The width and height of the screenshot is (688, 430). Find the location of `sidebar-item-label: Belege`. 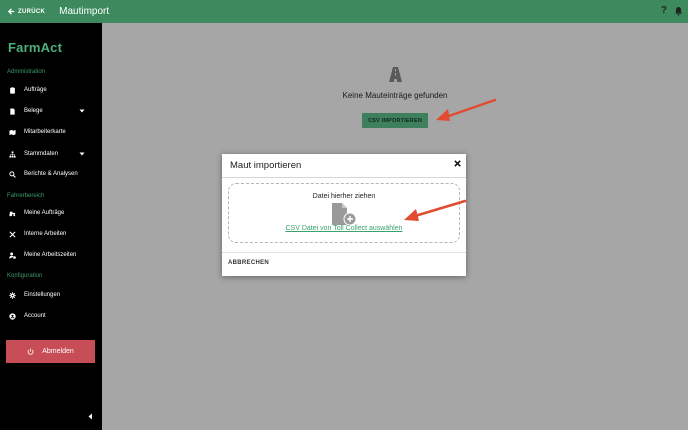

sidebar-item-label: Belege is located at coordinates (33, 111).